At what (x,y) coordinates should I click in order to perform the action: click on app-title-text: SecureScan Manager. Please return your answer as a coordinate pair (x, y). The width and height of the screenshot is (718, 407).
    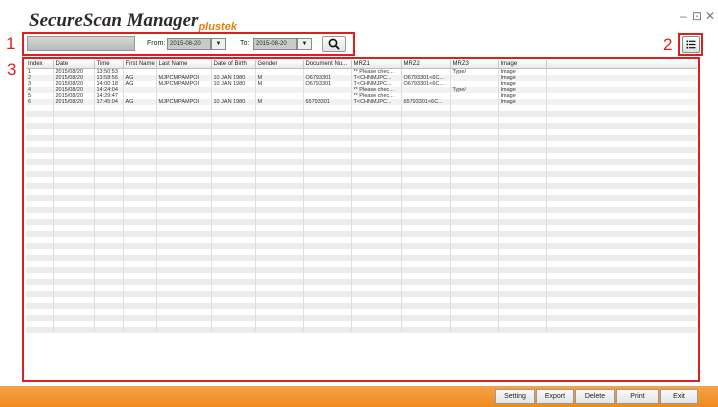
    Looking at the image, I should click on (114, 20).